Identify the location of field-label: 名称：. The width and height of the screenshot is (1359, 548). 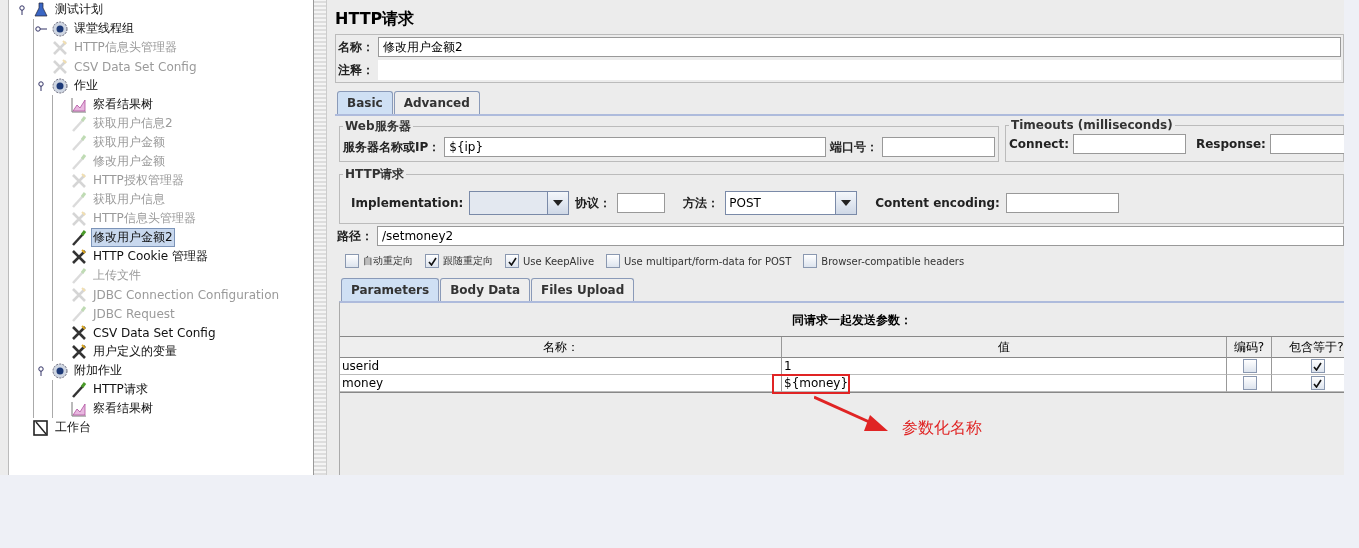
(356, 47).